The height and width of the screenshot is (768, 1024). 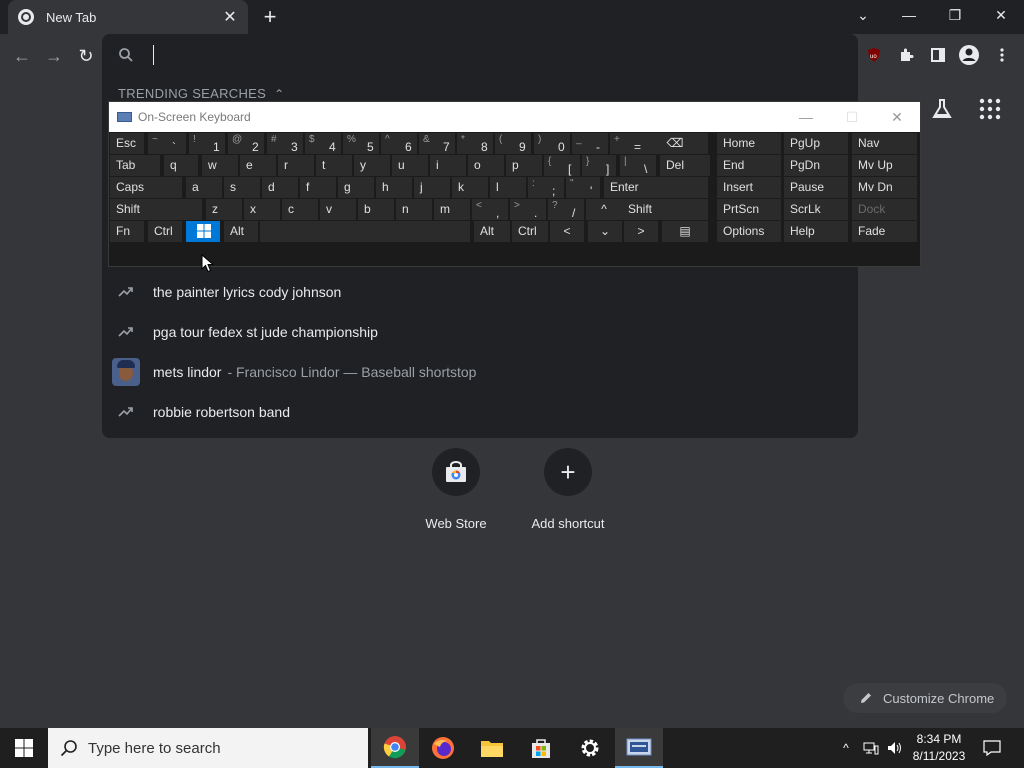 I want to click on osk-key: t, so click(x=334, y=165).